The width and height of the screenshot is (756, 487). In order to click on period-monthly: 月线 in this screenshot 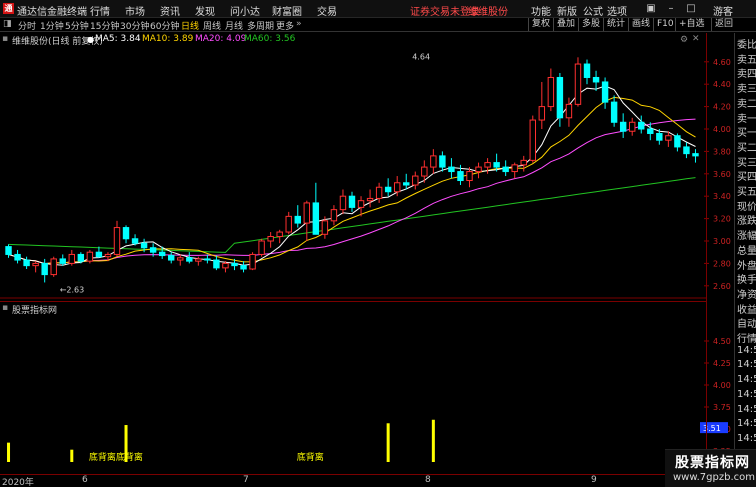, I will do `click(234, 25)`.